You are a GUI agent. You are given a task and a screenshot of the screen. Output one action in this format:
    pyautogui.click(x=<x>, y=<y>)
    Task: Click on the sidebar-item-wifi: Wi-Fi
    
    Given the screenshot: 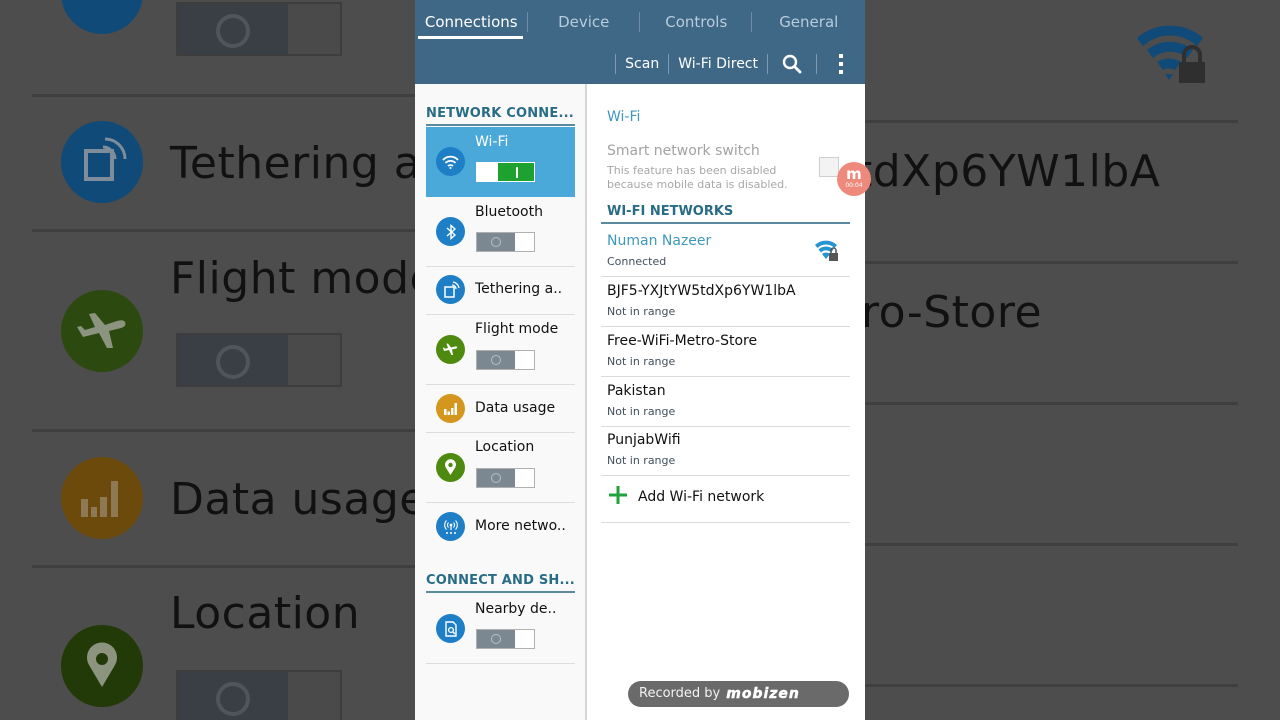 What is the action you would take?
    pyautogui.click(x=500, y=162)
    